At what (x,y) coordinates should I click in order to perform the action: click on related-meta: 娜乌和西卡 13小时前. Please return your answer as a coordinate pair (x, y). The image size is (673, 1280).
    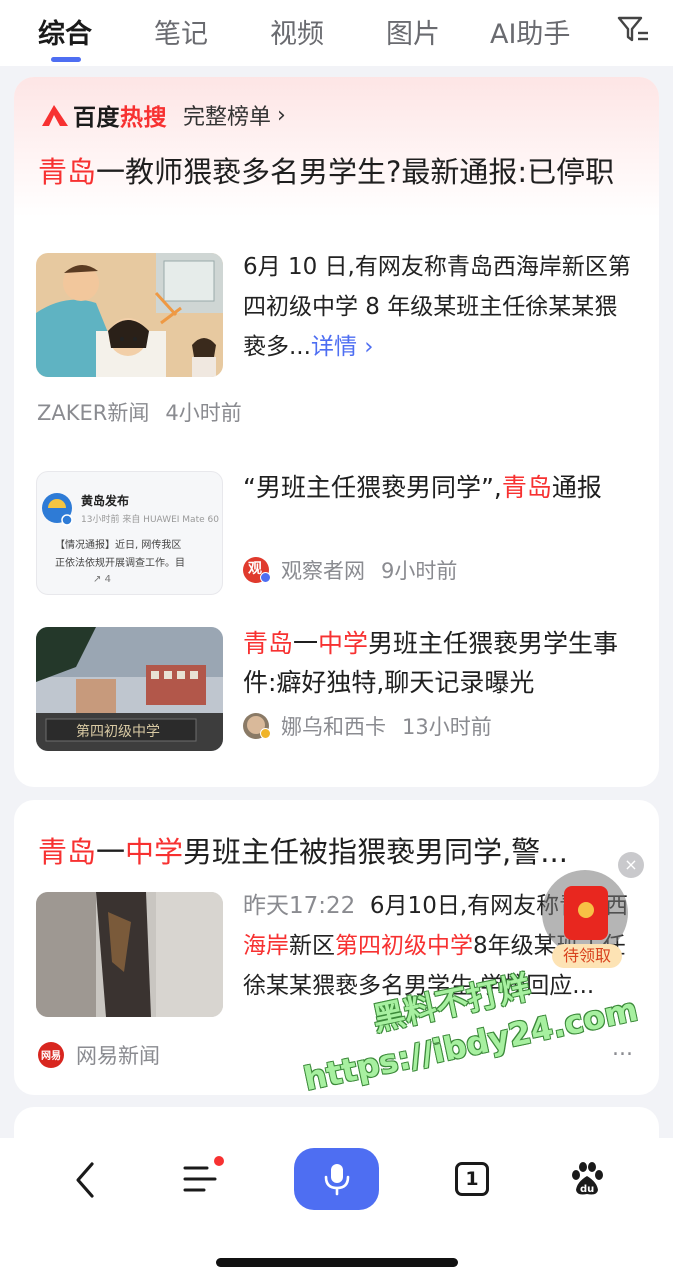
    Looking at the image, I should click on (367, 726).